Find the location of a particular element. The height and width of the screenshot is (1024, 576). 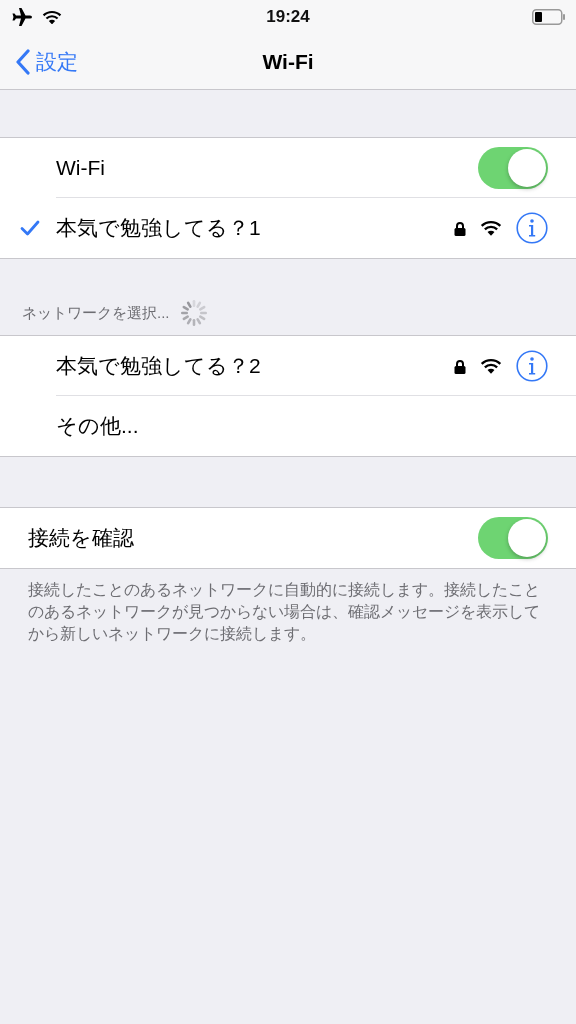

battery-icon is located at coordinates (549, 17).